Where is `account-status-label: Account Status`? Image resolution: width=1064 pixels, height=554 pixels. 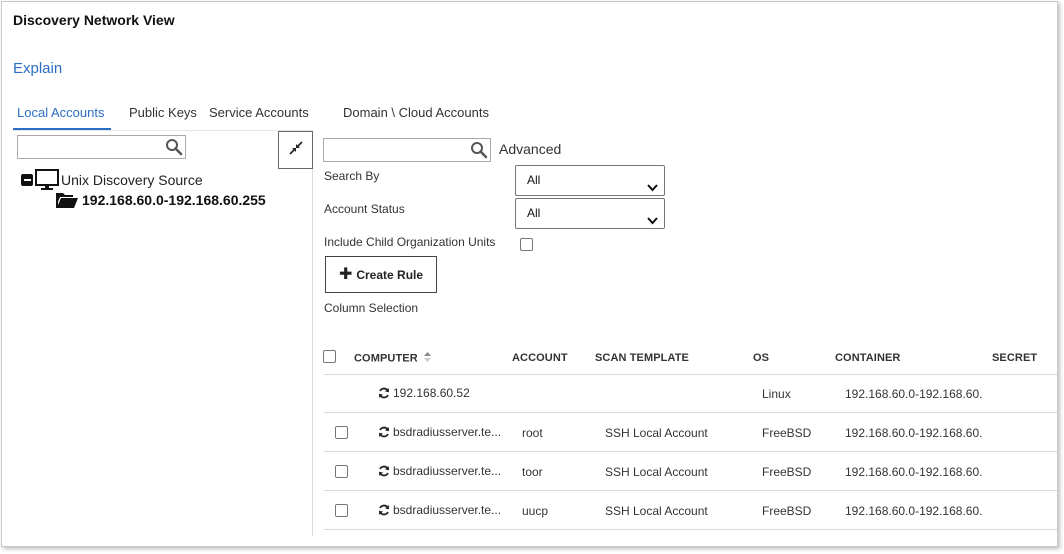 account-status-label: Account Status is located at coordinates (364, 209).